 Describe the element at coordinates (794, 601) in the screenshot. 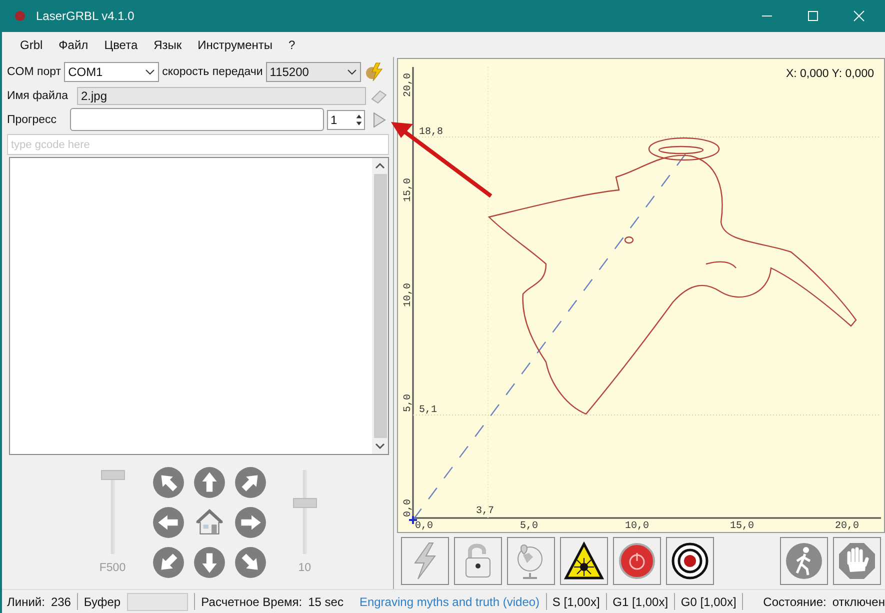

I see `state-label: Состояние:` at that location.